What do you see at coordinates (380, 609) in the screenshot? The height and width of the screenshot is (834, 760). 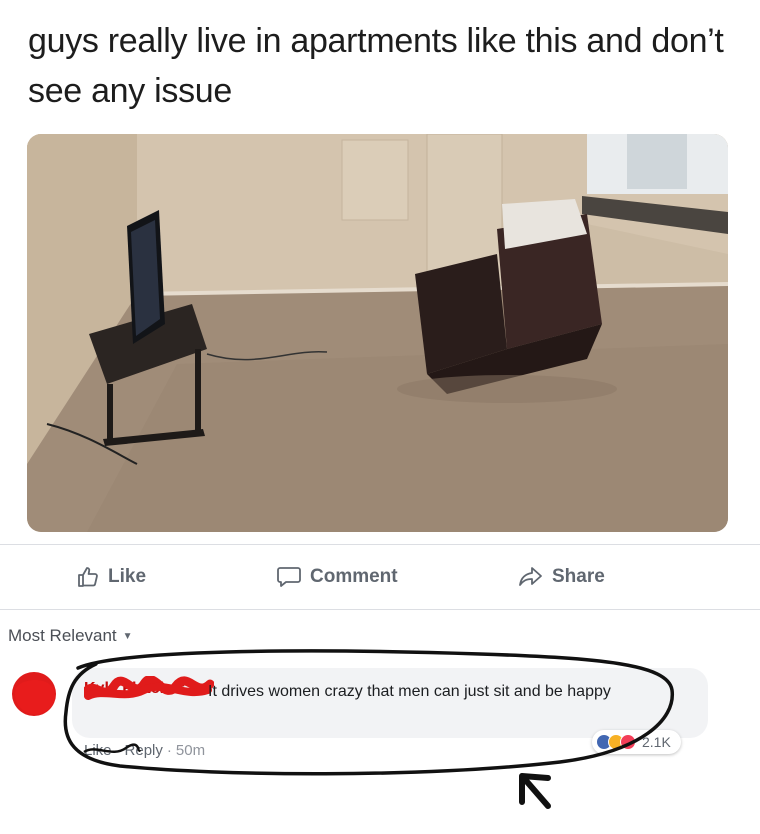 I see `divider-bottom` at bounding box center [380, 609].